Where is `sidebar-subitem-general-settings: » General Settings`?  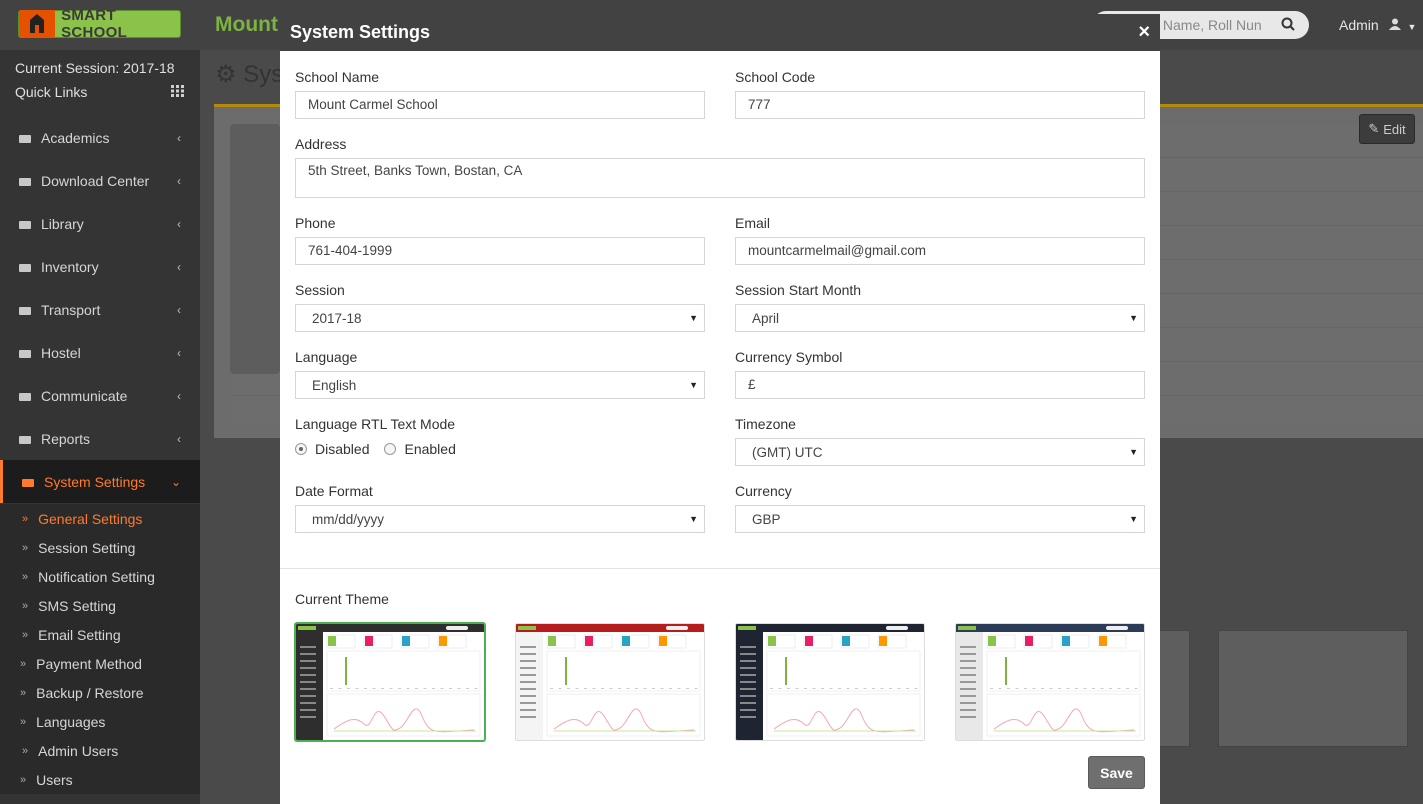 sidebar-subitem-general-settings: » General Settings is located at coordinates (100, 518).